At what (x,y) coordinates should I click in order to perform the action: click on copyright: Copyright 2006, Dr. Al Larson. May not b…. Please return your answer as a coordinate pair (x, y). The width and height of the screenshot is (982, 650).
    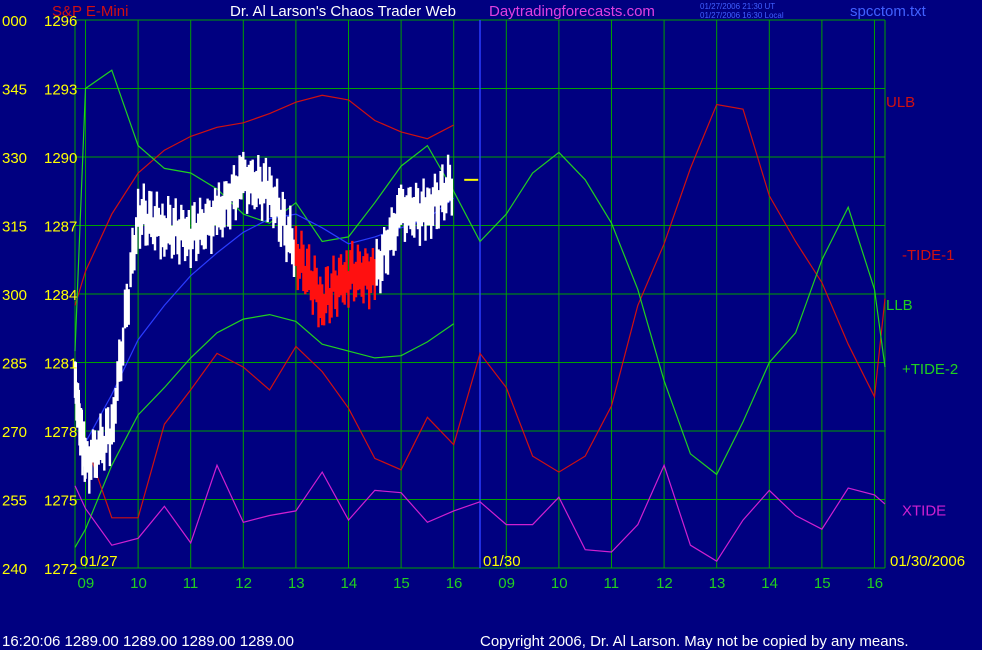
    Looking at the image, I should click on (694, 641).